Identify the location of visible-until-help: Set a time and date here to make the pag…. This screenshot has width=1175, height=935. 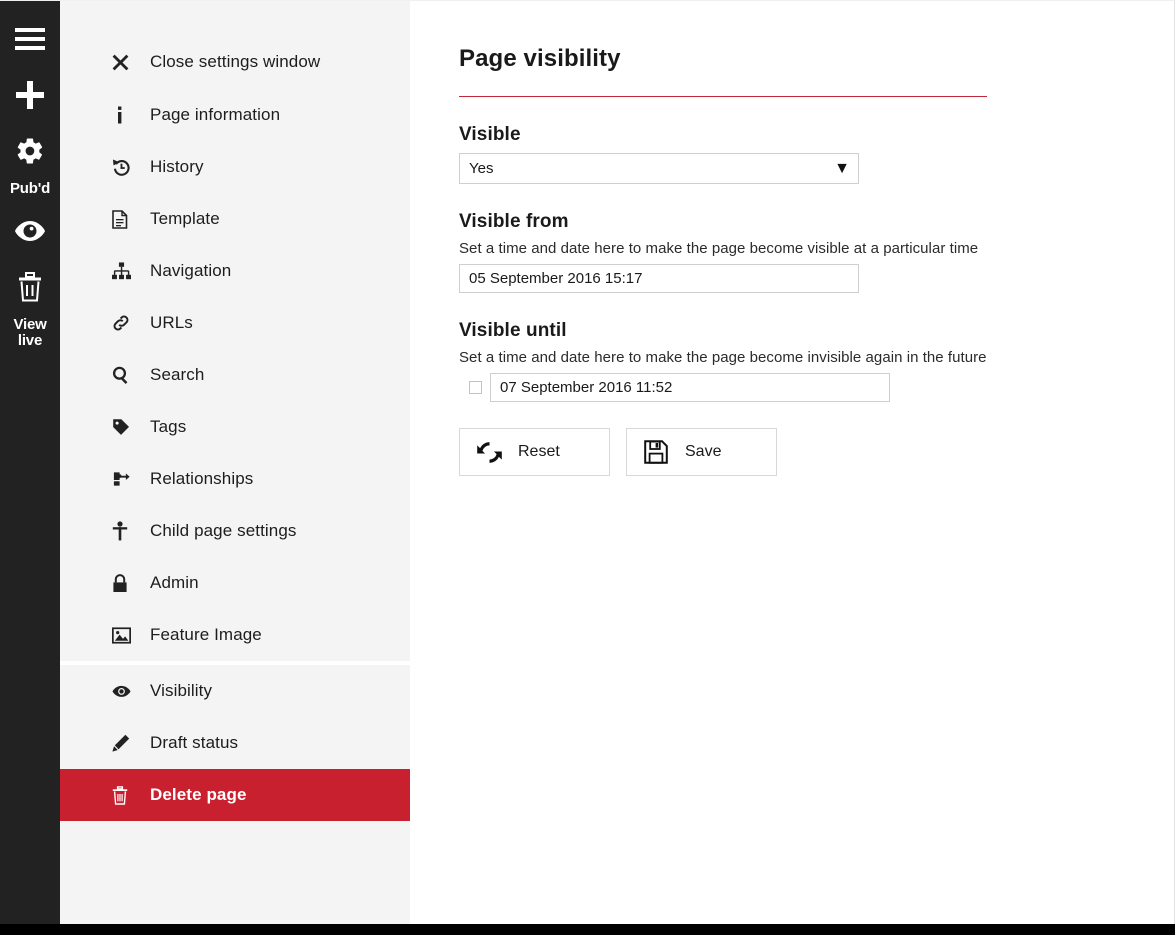
(723, 357).